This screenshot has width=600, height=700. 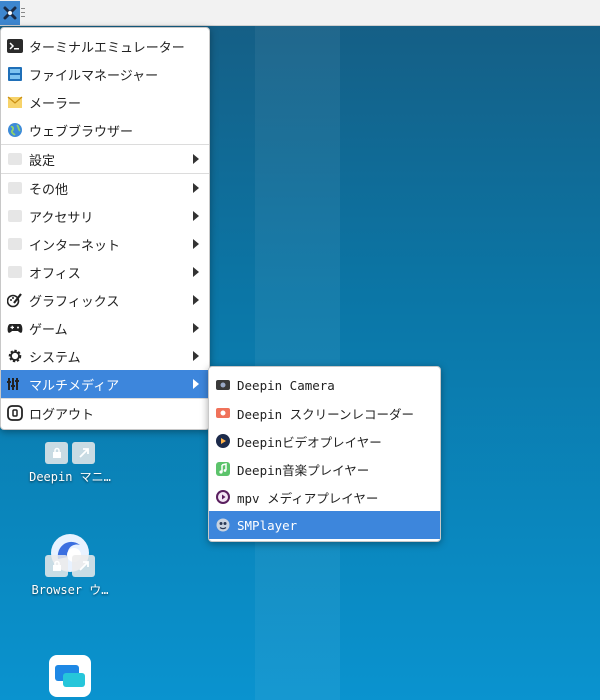 What do you see at coordinates (49, 190) in the screenshot?
I see `menu-item-label: その他` at bounding box center [49, 190].